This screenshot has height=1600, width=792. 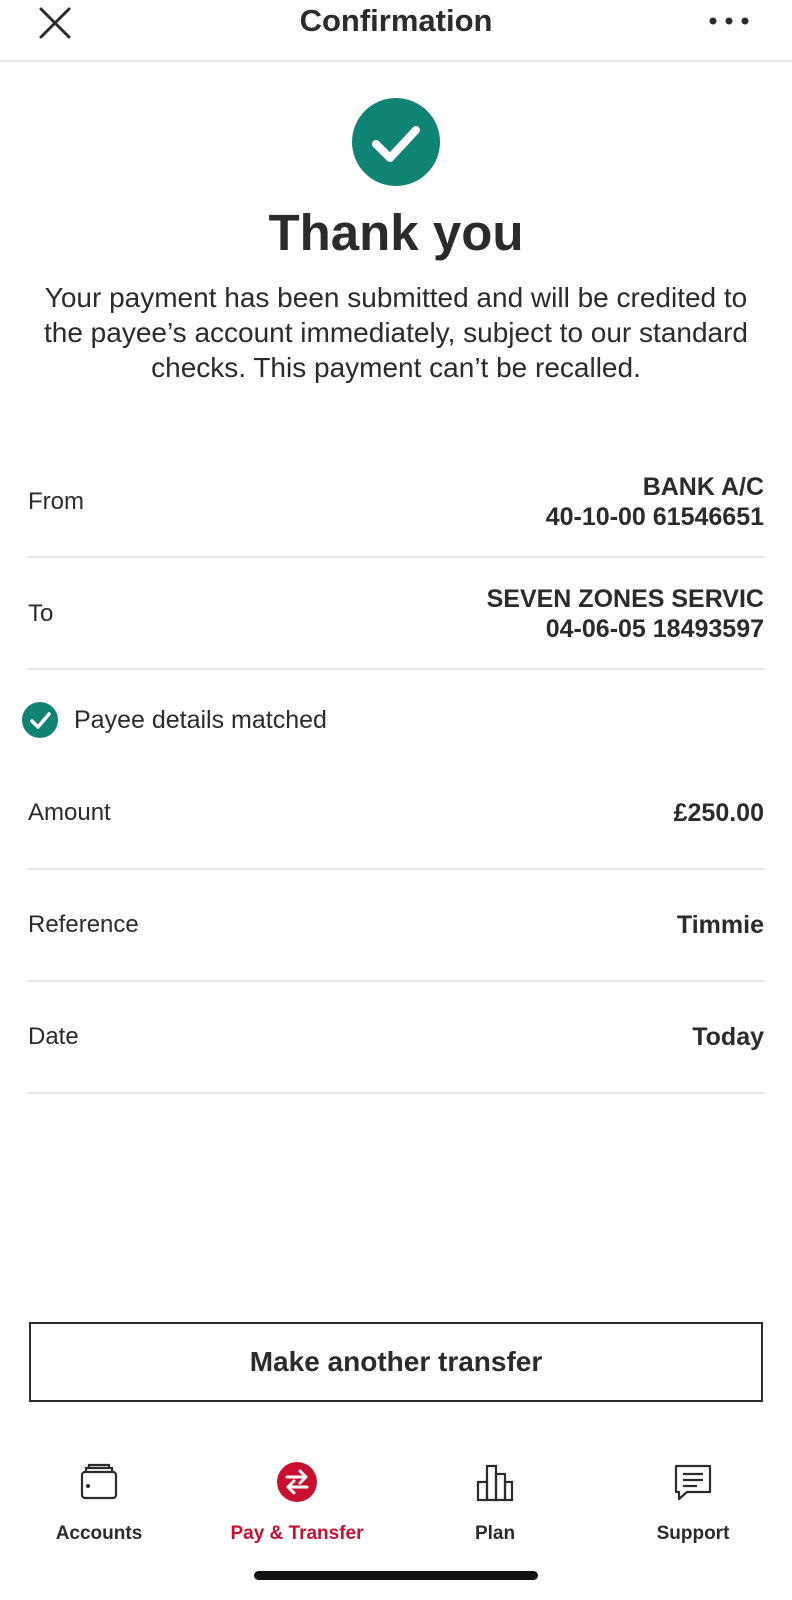 I want to click on chat-icon, so click(x=693, y=1482).